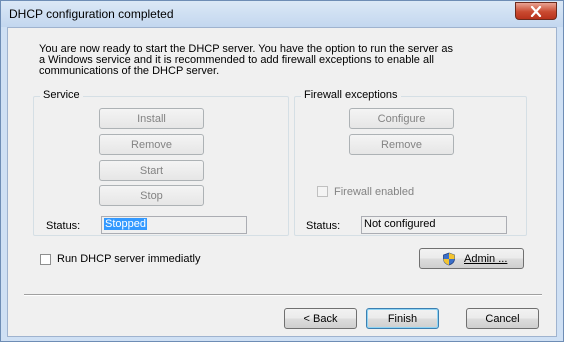 This screenshot has height=342, width=564. What do you see at coordinates (502, 318) in the screenshot?
I see `cancel-button: Cancel` at bounding box center [502, 318].